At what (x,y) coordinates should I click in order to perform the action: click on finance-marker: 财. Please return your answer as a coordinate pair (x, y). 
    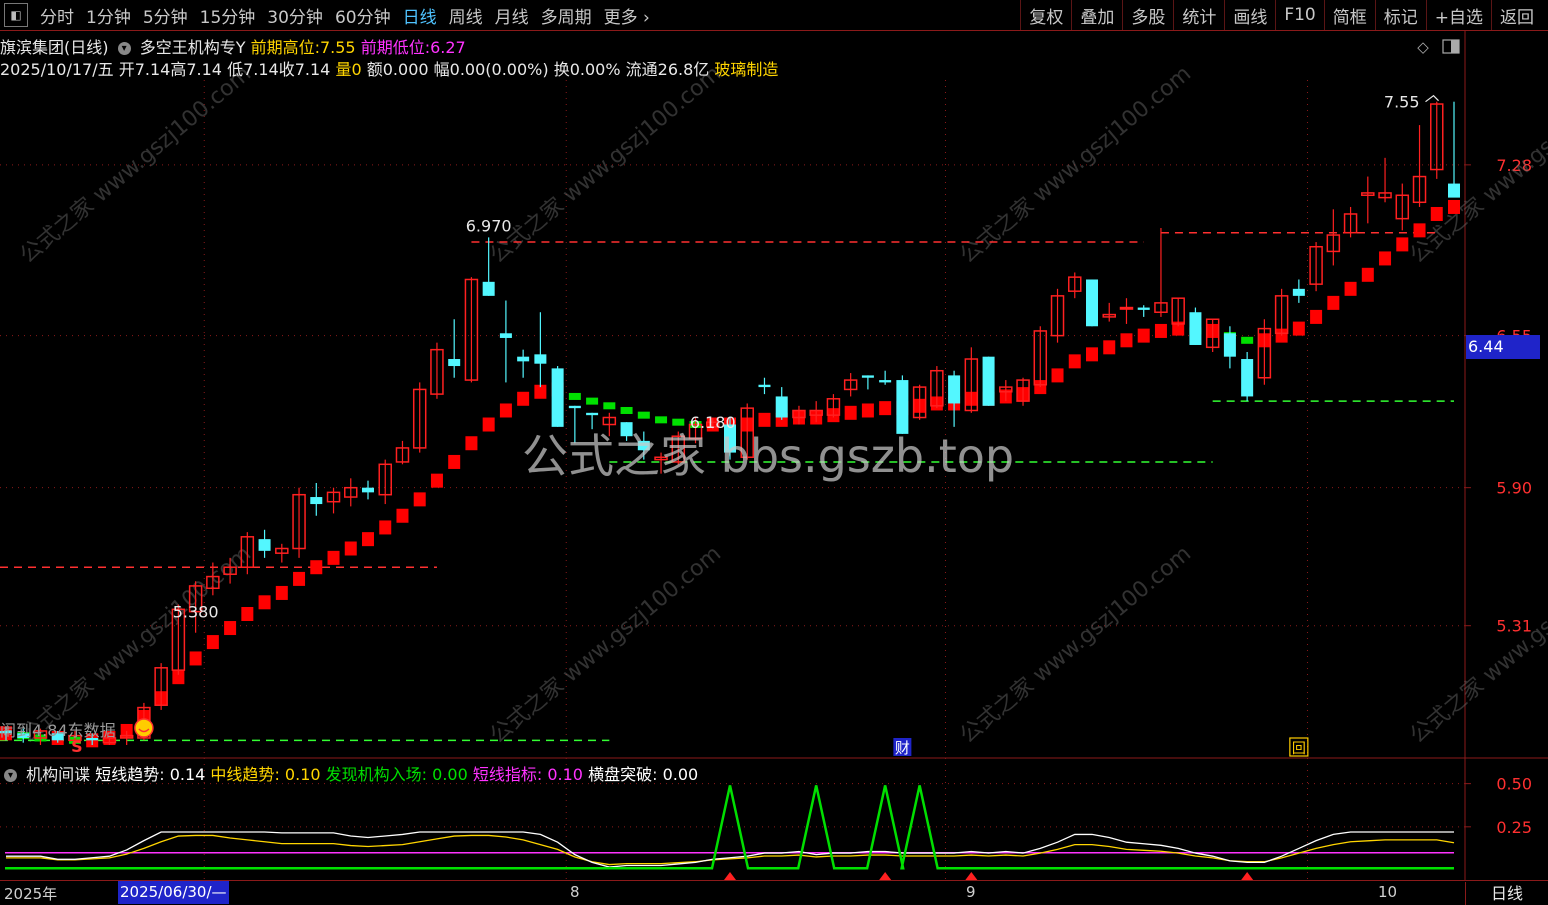
    Looking at the image, I should click on (902, 748).